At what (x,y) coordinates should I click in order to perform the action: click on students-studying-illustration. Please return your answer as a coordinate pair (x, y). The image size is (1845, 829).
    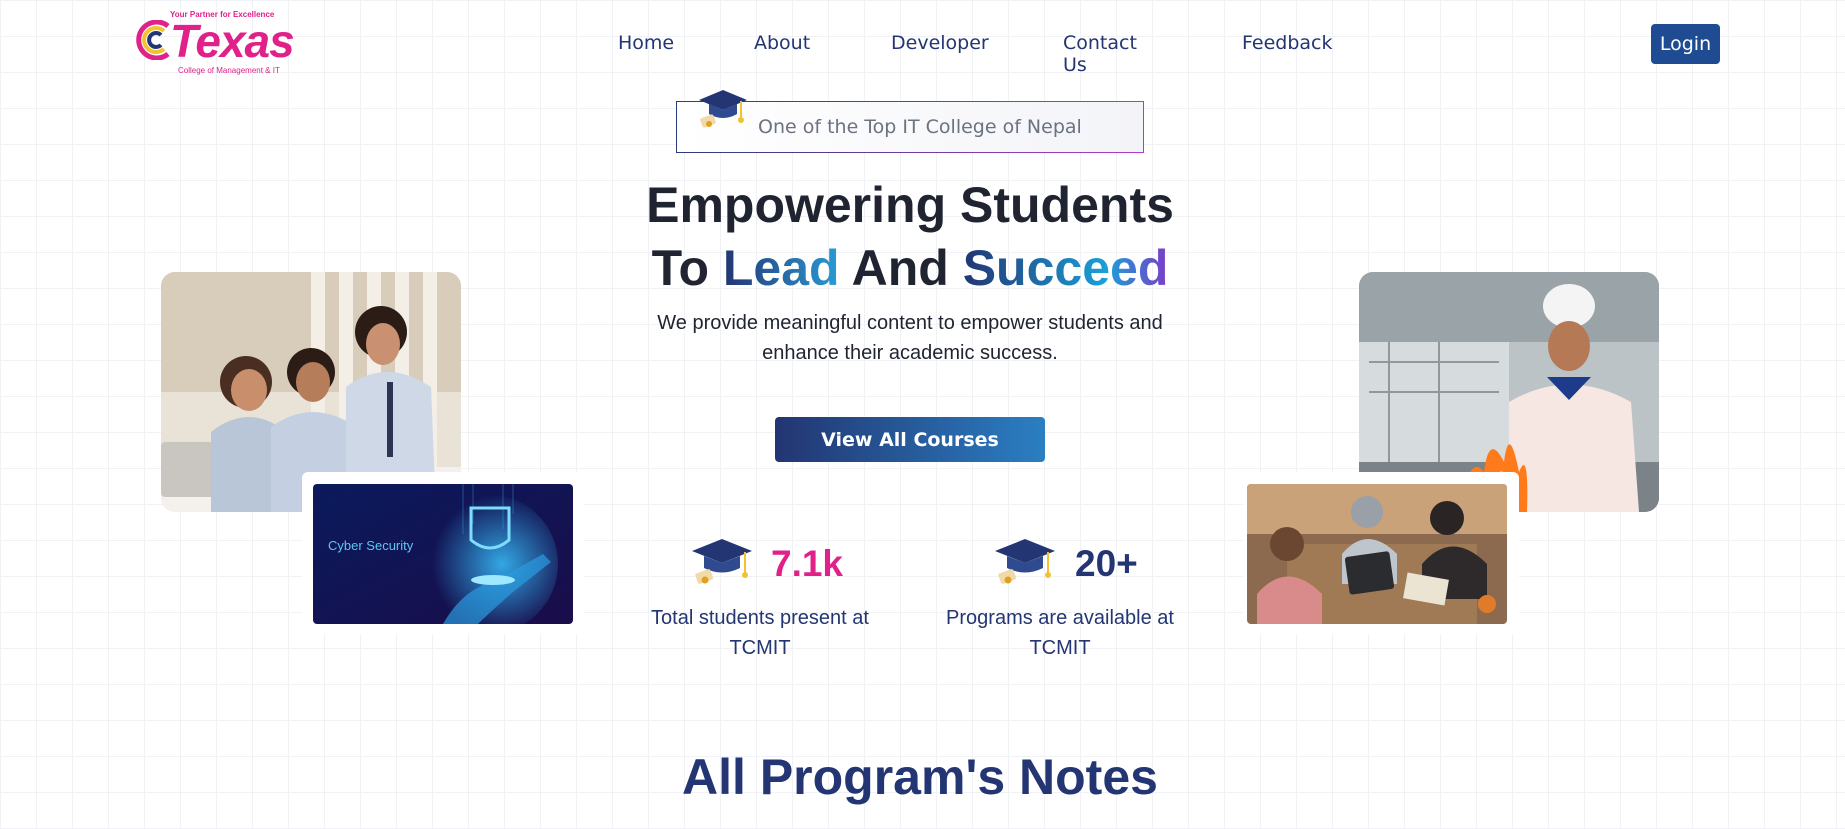
    Looking at the image, I should click on (1377, 554).